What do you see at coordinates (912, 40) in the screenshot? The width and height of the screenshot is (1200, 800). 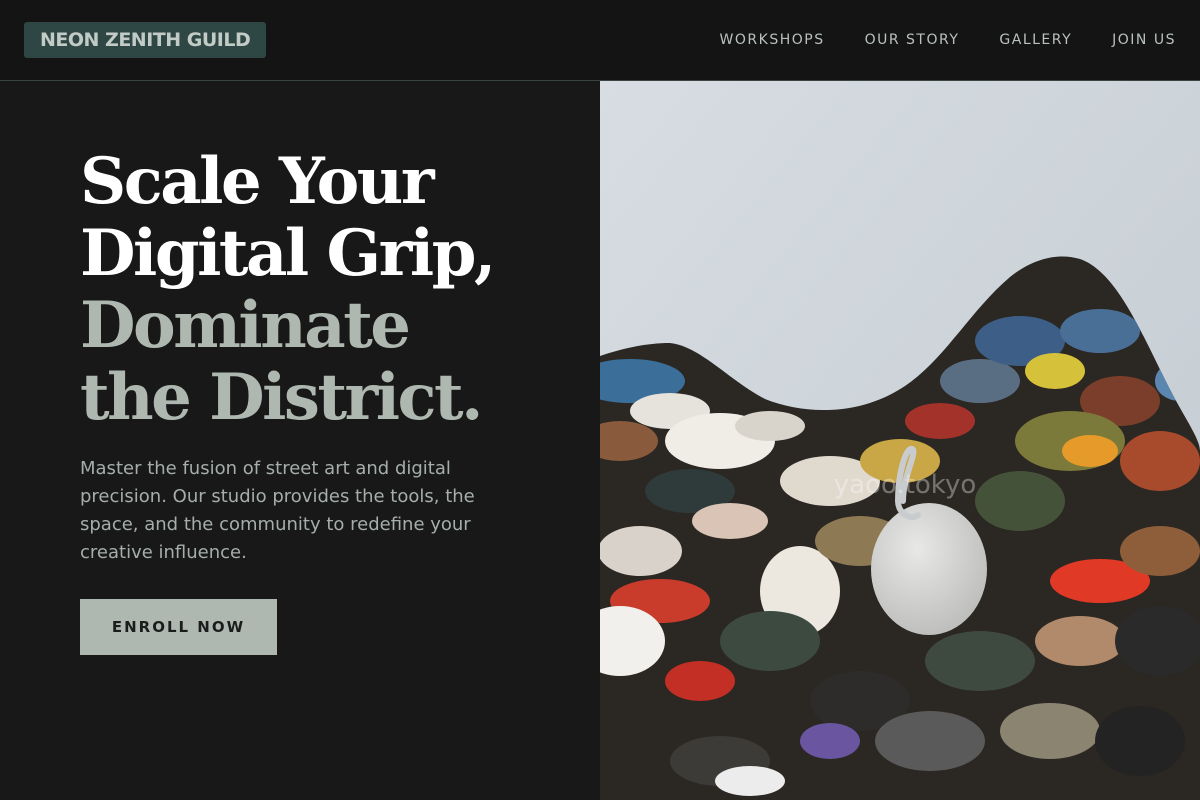 I see `nav-item-our-story: OUR STORY` at bounding box center [912, 40].